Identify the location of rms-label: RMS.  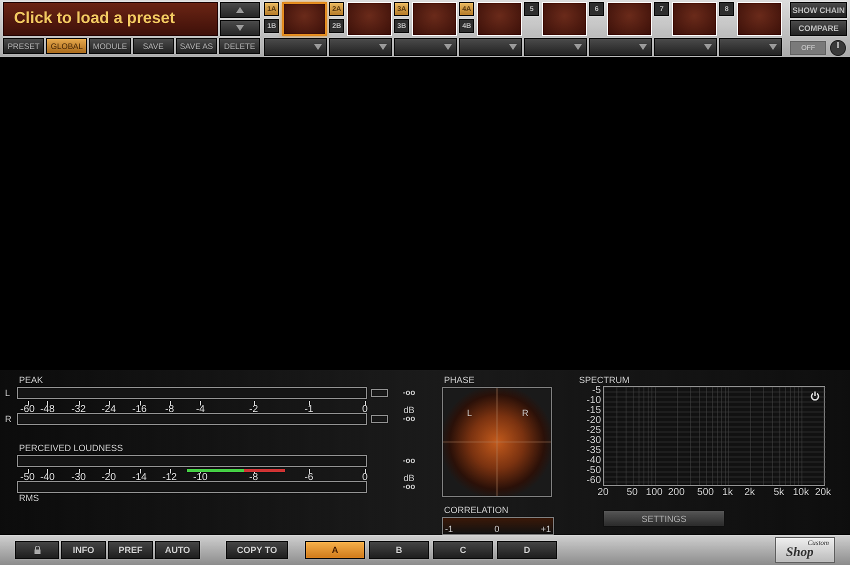
(29, 498).